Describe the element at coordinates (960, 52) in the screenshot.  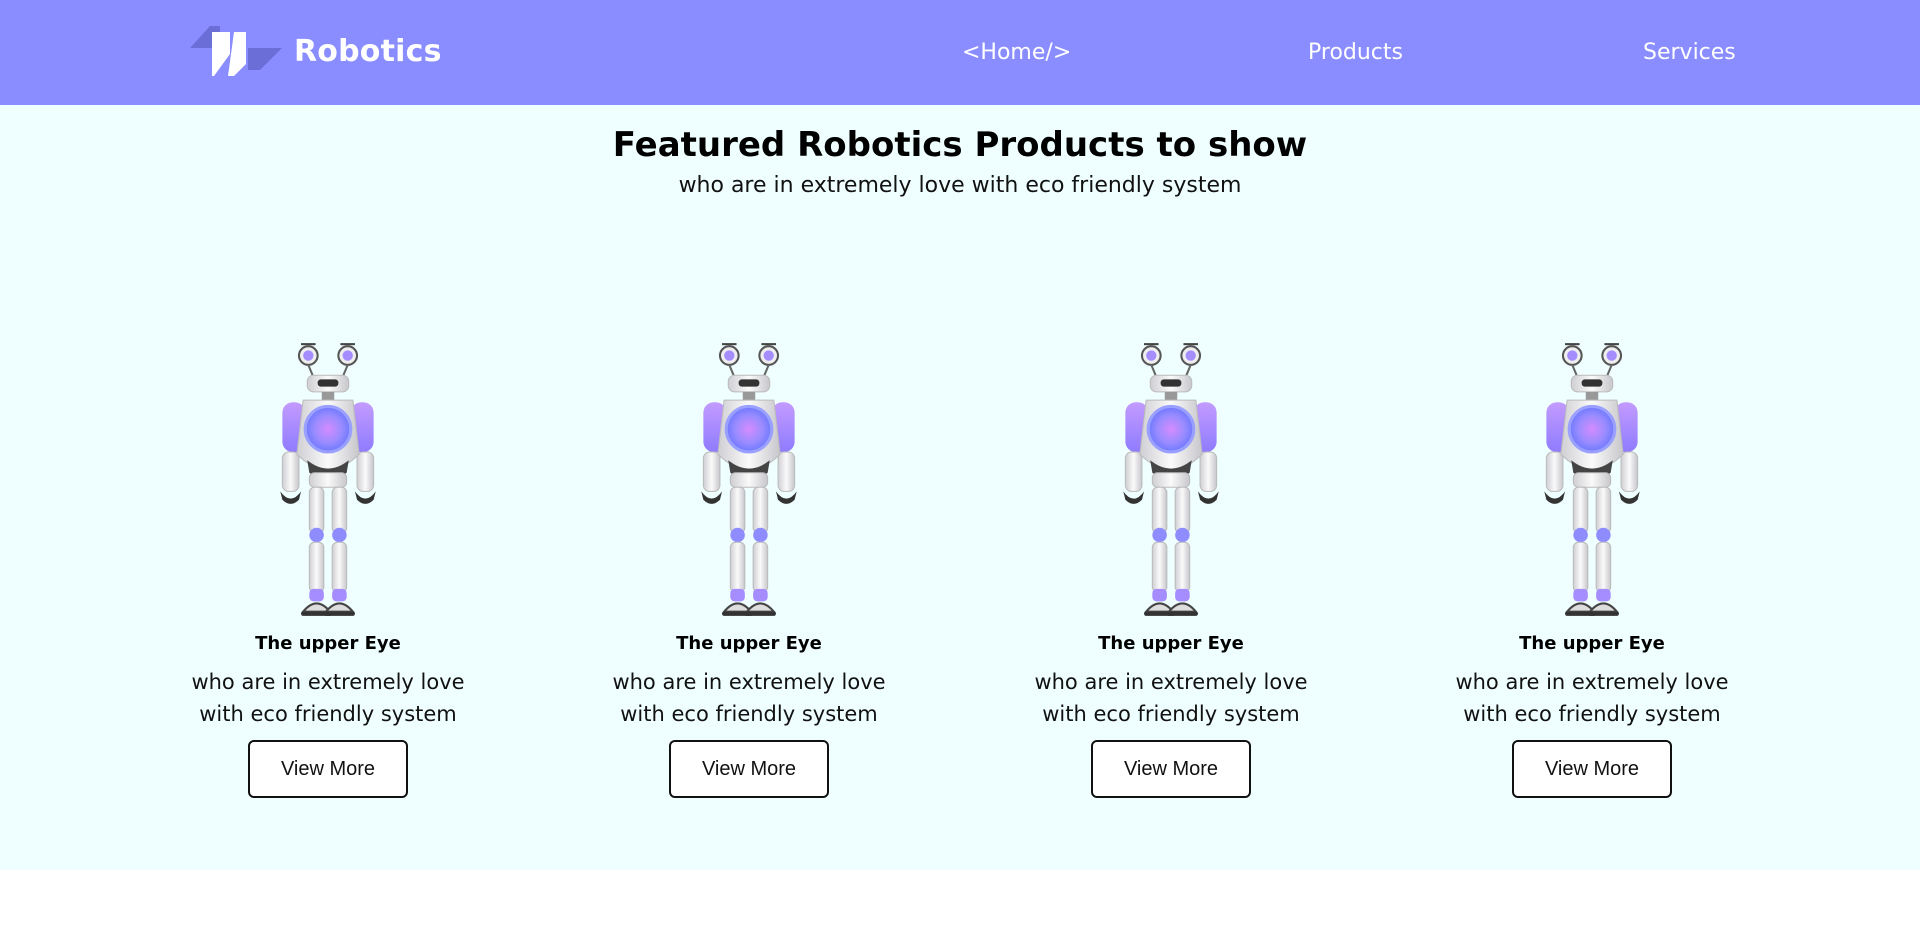
I see `navbar: Robotics <Home/> Products Services` at that location.